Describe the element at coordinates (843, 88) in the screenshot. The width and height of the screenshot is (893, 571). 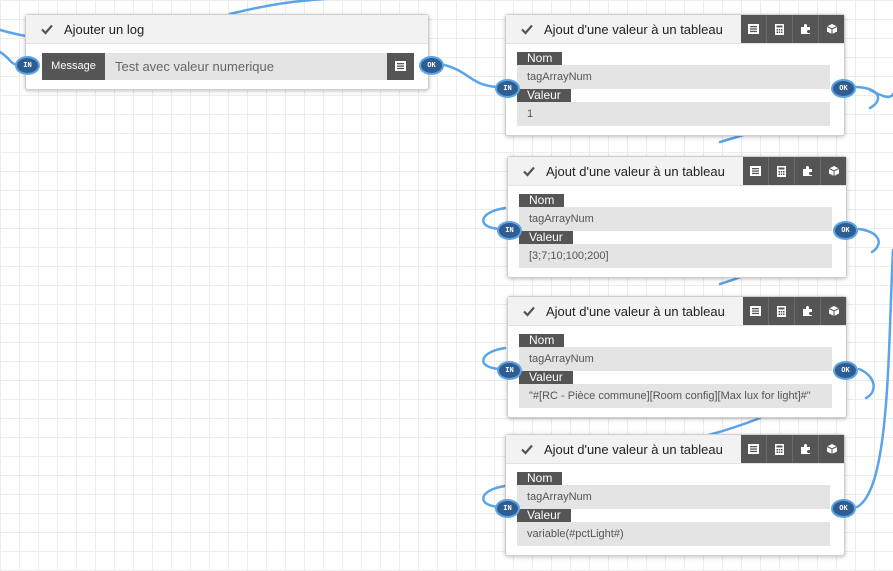
I see `array-node-1-ok-port: OK` at that location.